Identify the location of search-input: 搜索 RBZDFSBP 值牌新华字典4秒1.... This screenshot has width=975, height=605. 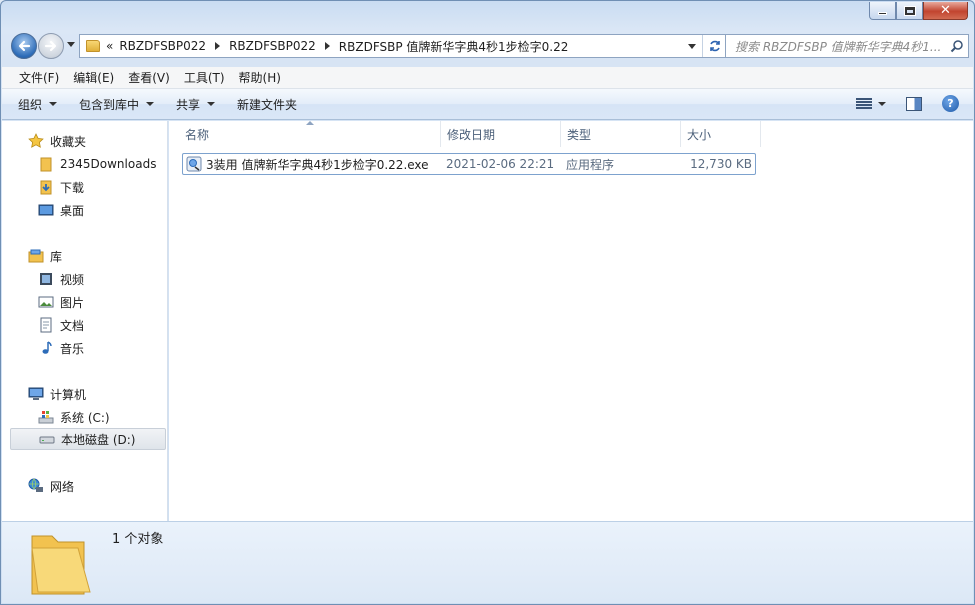
(847, 46).